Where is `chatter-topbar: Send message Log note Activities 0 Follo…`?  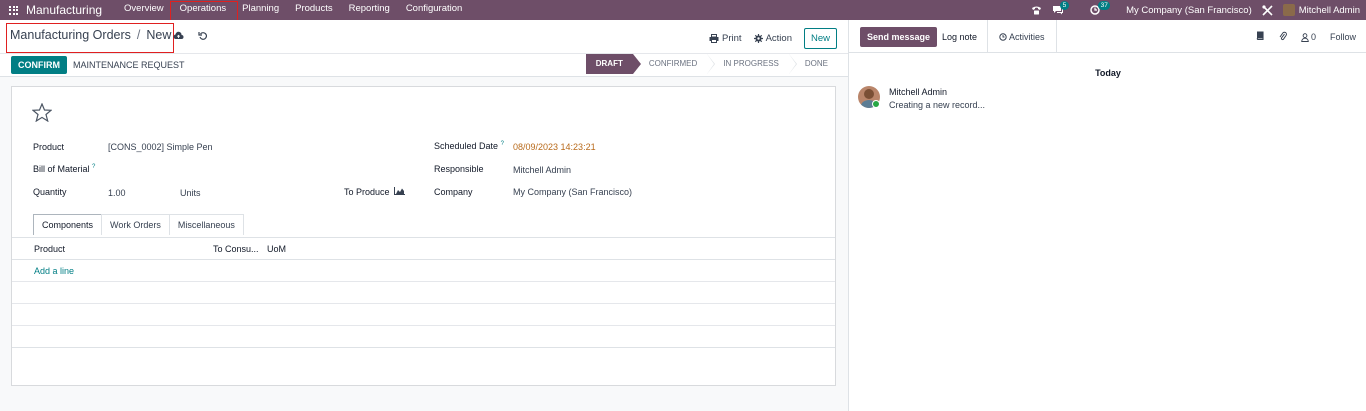
chatter-topbar: Send message Log note Activities 0 Follo… is located at coordinates (1107, 36).